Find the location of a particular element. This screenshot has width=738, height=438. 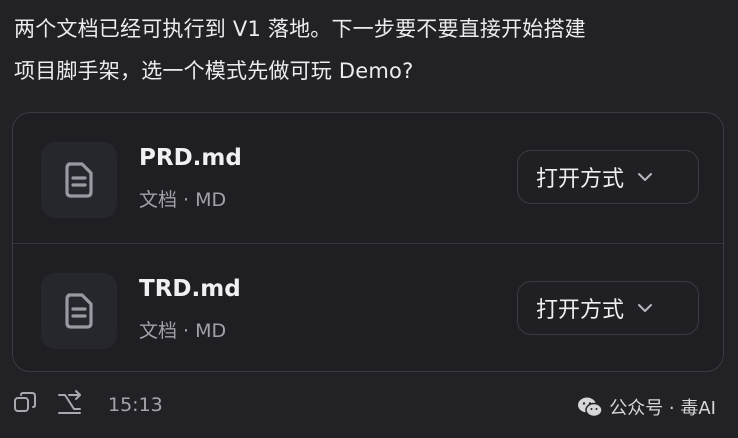

watermark: 公众号 · 毒AI is located at coordinates (646, 407).